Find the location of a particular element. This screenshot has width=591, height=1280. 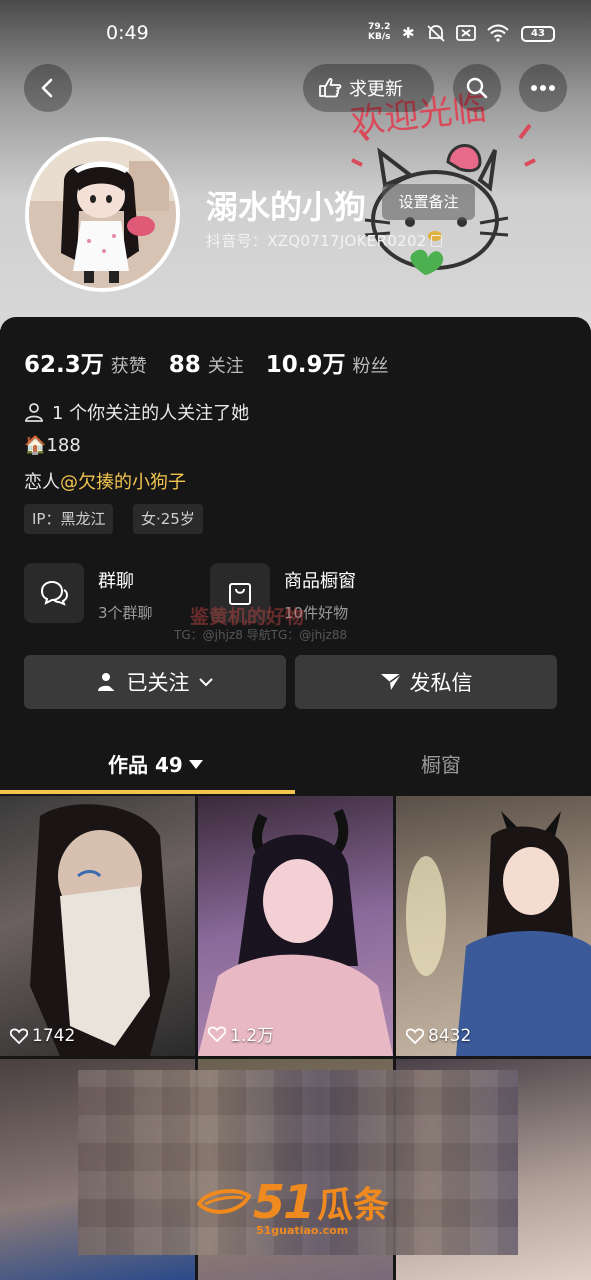

logo-url: 51guatiao.com is located at coordinates (302, 1230).